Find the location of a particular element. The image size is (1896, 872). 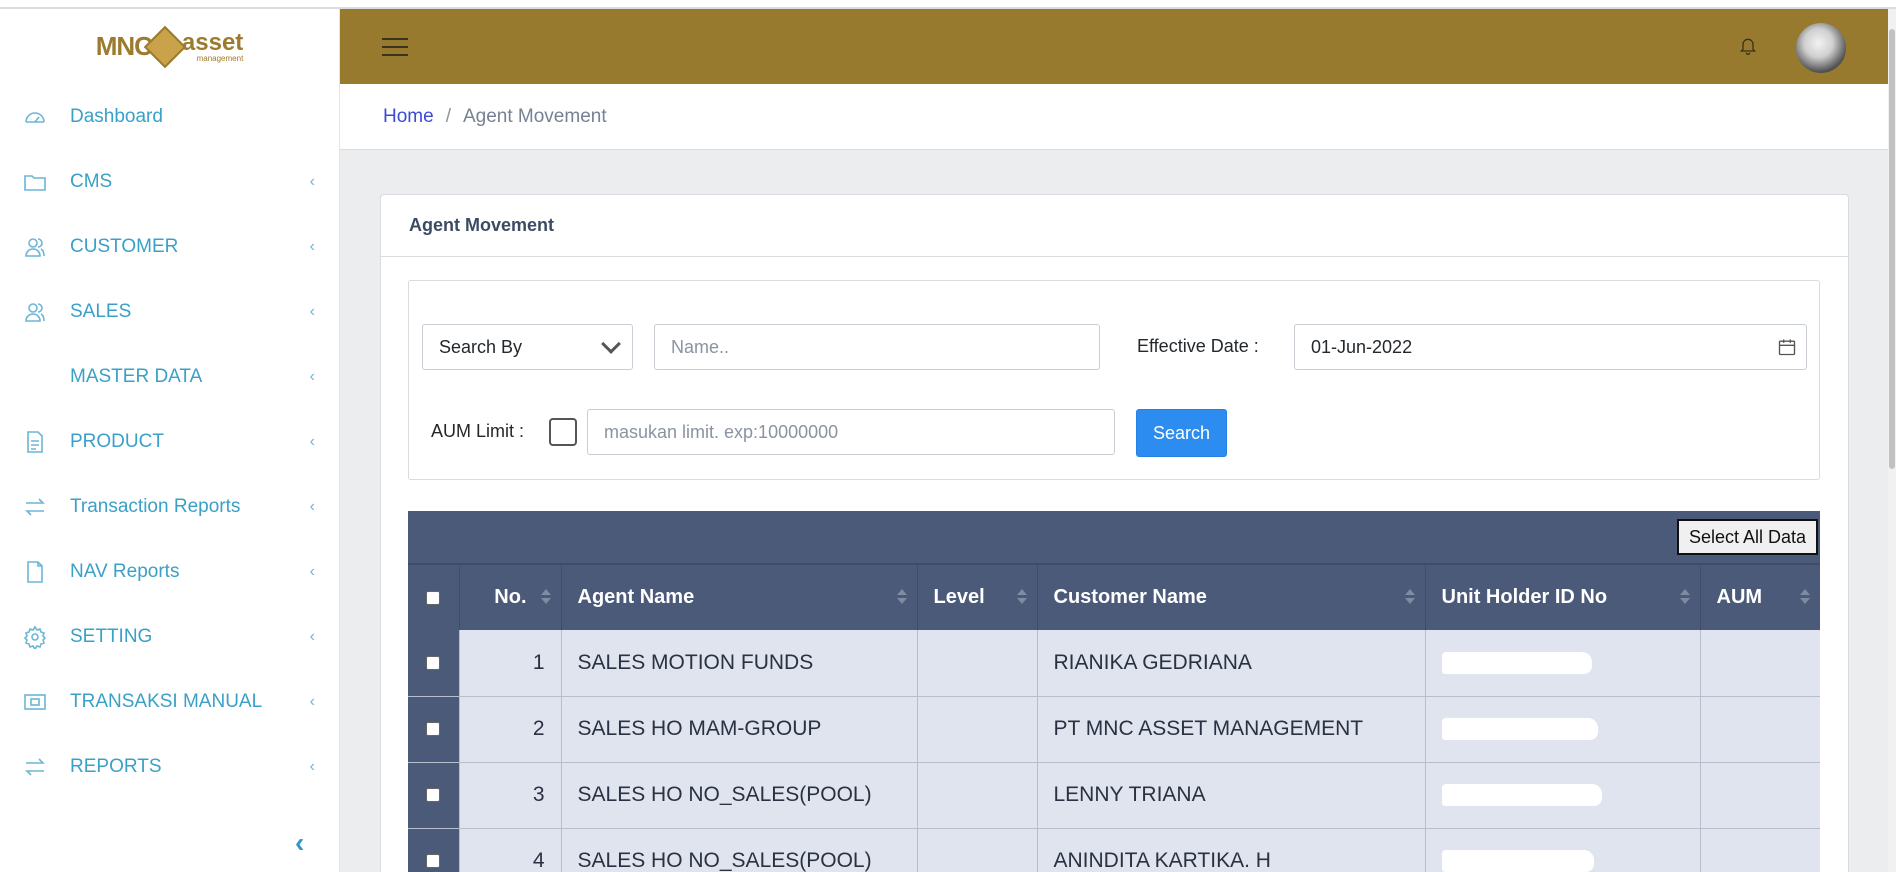

select-all-data-button: Select All Data is located at coordinates (1747, 537).